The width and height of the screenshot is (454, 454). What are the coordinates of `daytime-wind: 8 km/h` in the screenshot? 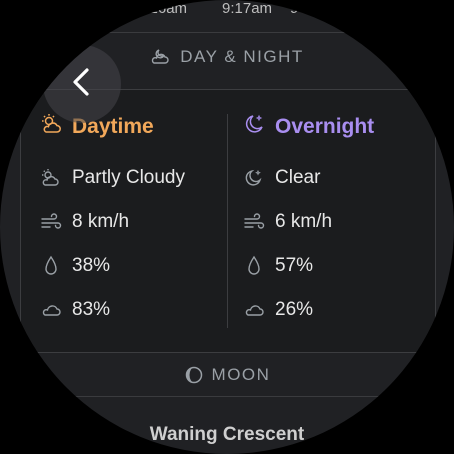 It's located at (101, 221).